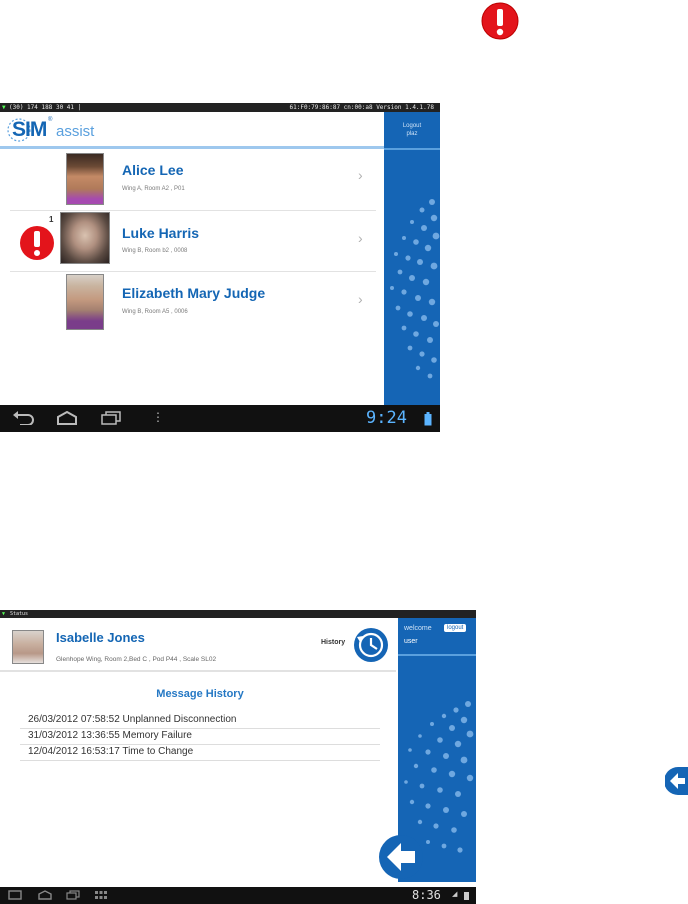 This screenshot has width=688, height=904. I want to click on message-item: 12/04/2012 16:53:17 Time to Change, so click(111, 751).